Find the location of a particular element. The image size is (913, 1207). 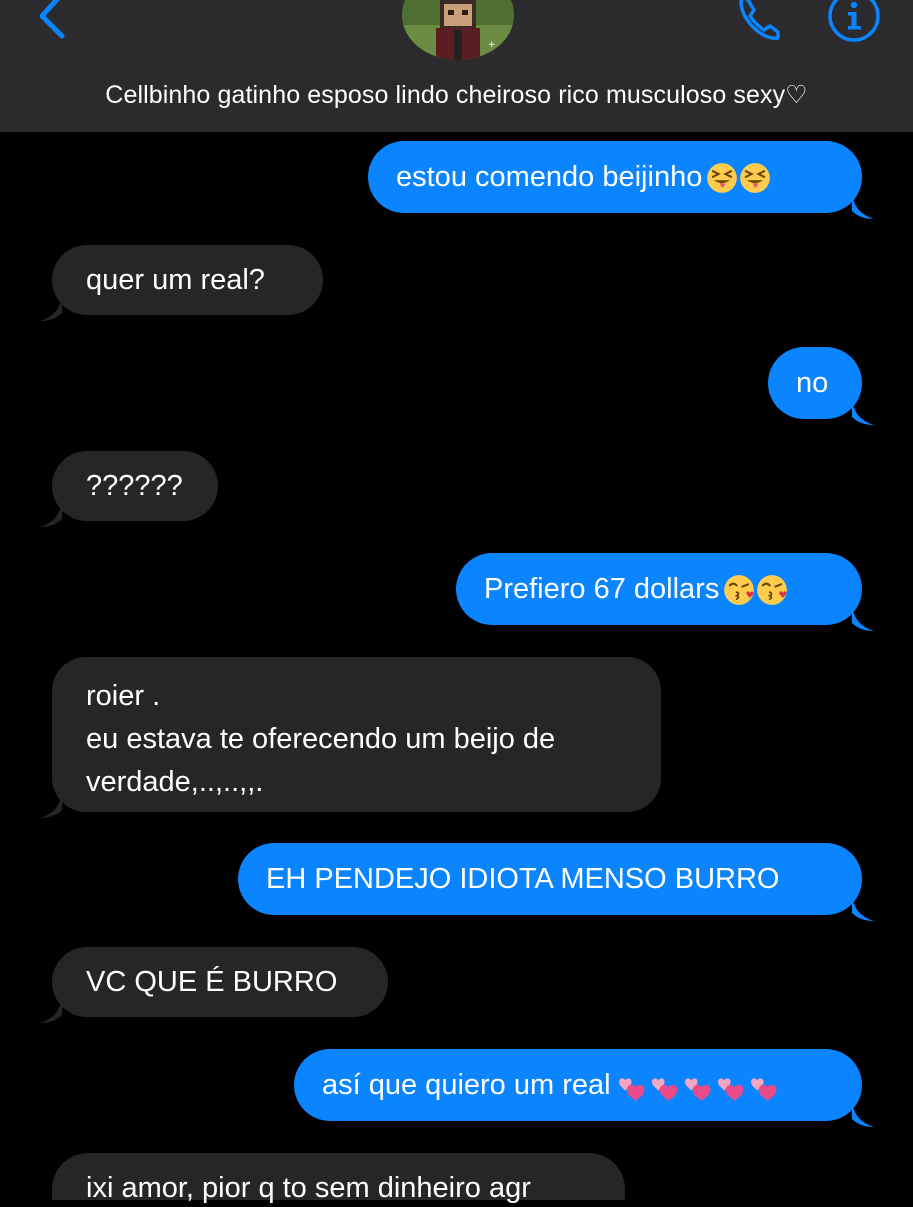

message-bubble-received: VC QUE É BURRO is located at coordinates (214, 985).